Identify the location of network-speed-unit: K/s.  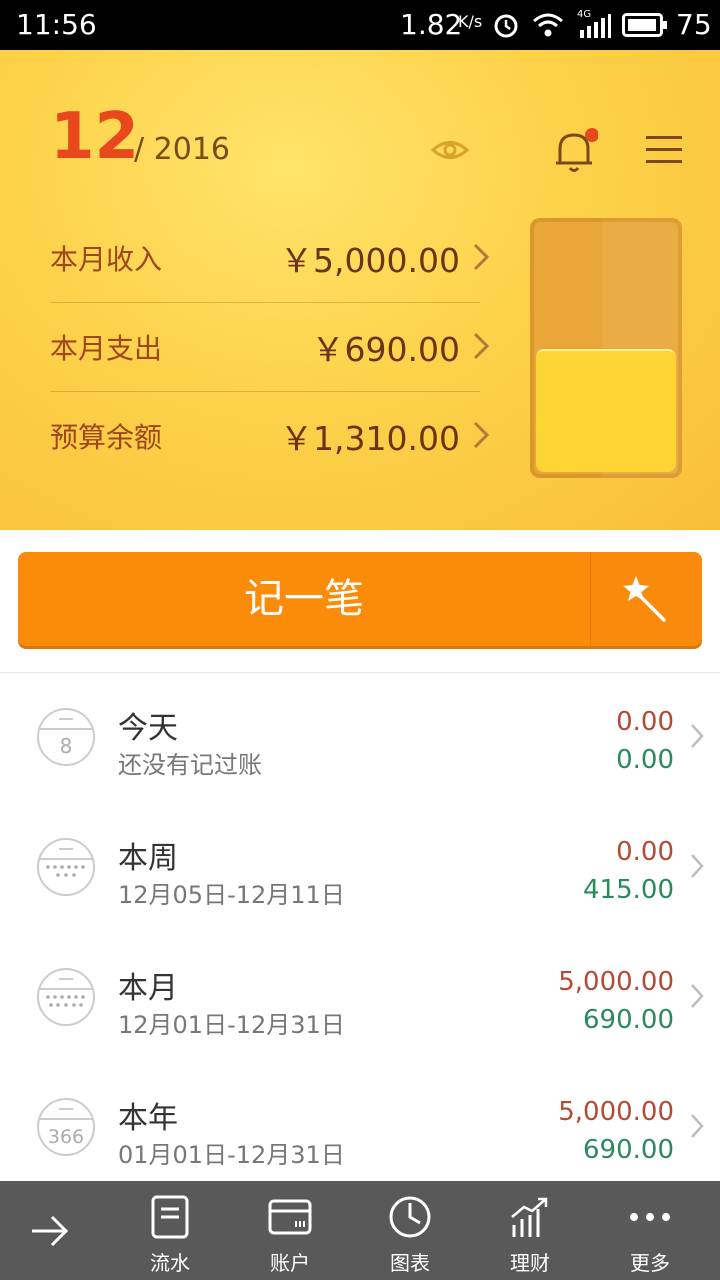
(470, 21).